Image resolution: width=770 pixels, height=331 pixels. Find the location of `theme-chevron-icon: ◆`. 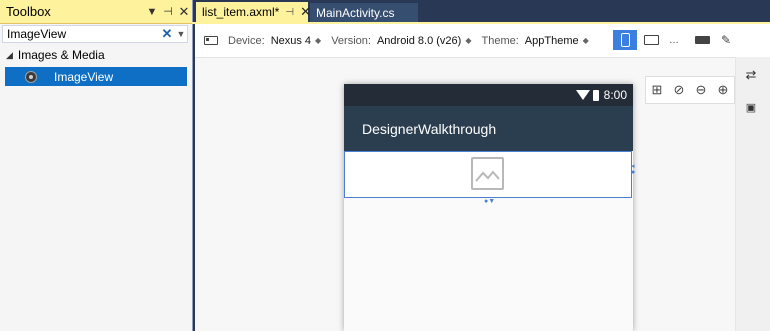

theme-chevron-icon: ◆ is located at coordinates (586, 40).